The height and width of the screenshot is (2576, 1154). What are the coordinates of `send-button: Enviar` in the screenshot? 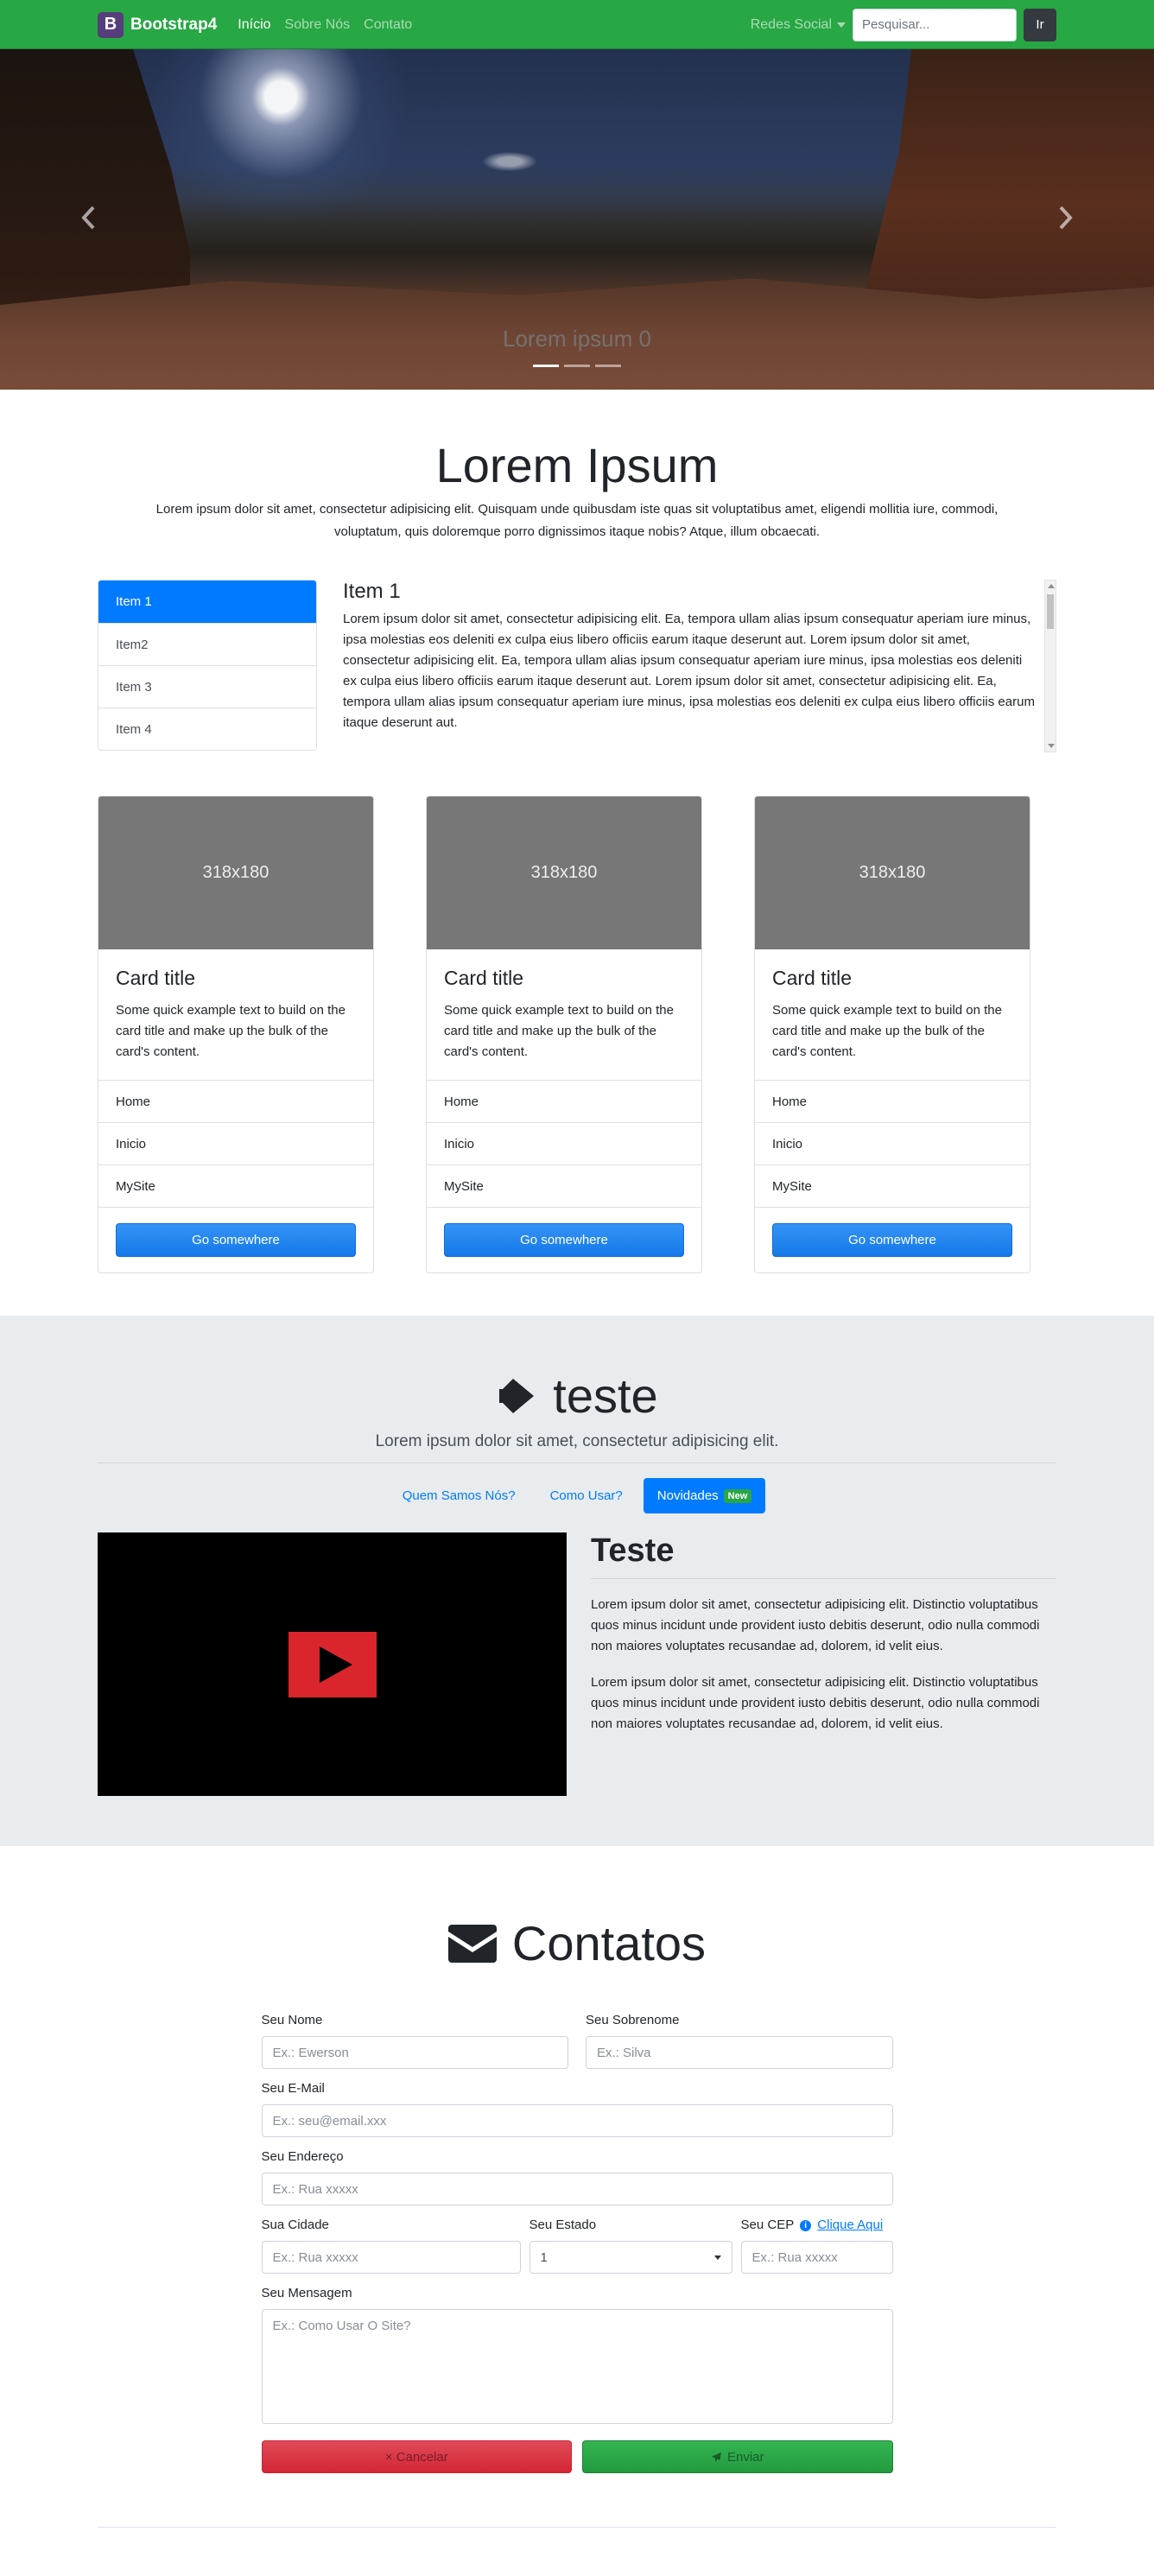 It's located at (737, 2456).